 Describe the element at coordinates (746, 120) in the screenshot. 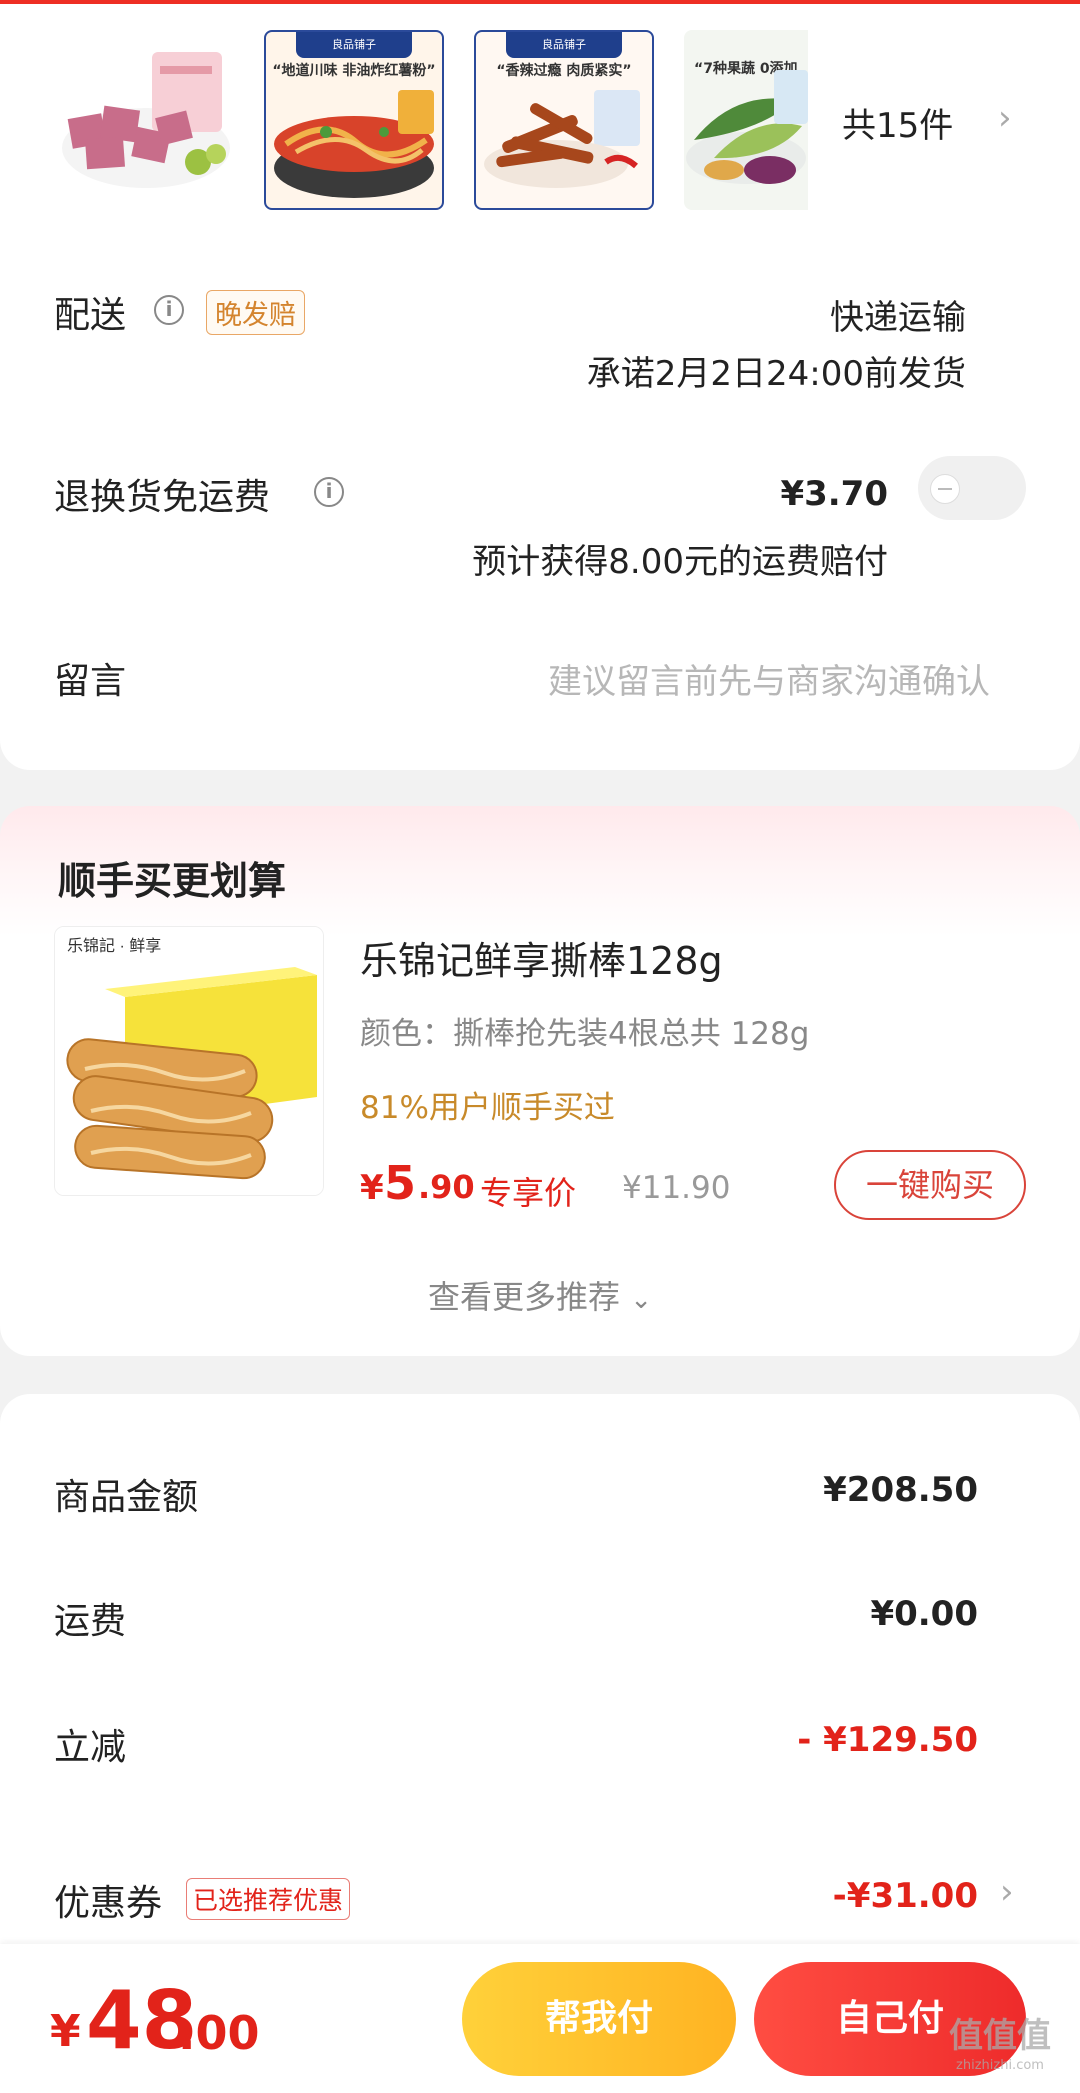

I see `product-thumbnail: “7种果蔬 0添加` at that location.